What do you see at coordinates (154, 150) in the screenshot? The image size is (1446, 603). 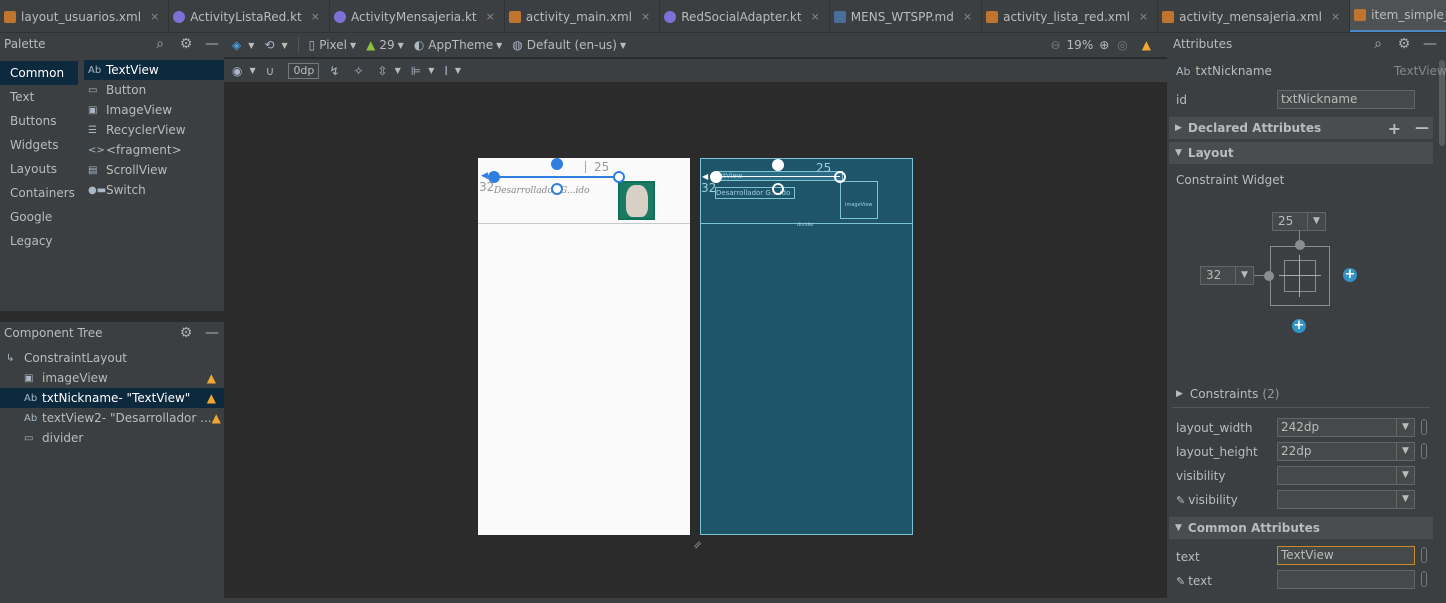 I see `palette-widget-item: <> <fragment>` at bounding box center [154, 150].